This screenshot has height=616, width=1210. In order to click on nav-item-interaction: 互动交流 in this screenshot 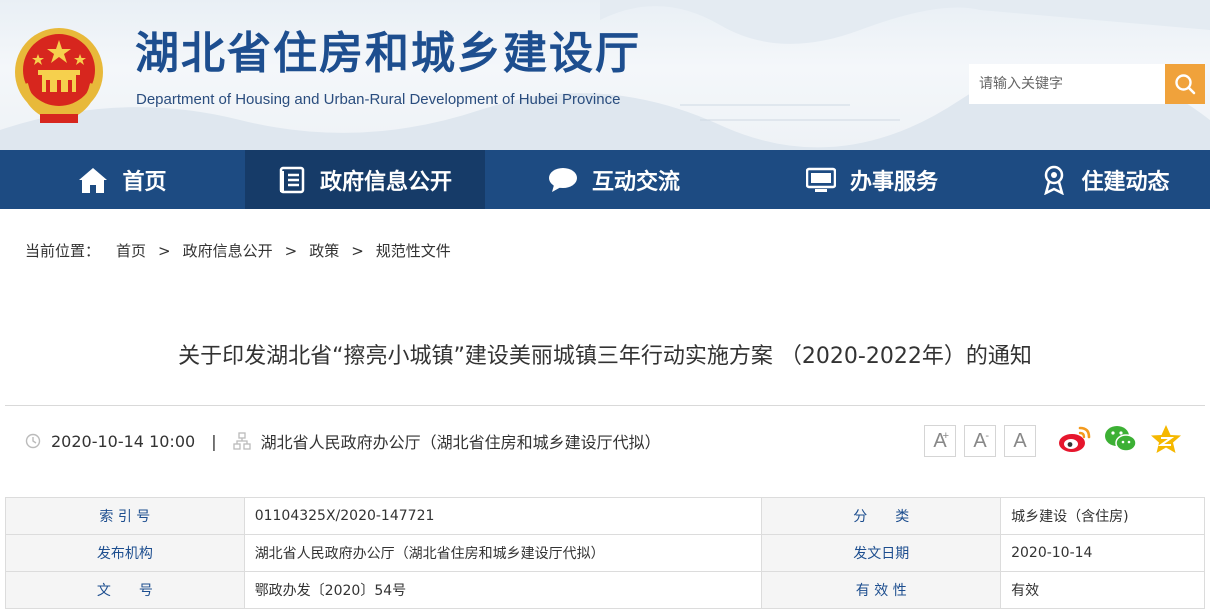, I will do `click(614, 179)`.